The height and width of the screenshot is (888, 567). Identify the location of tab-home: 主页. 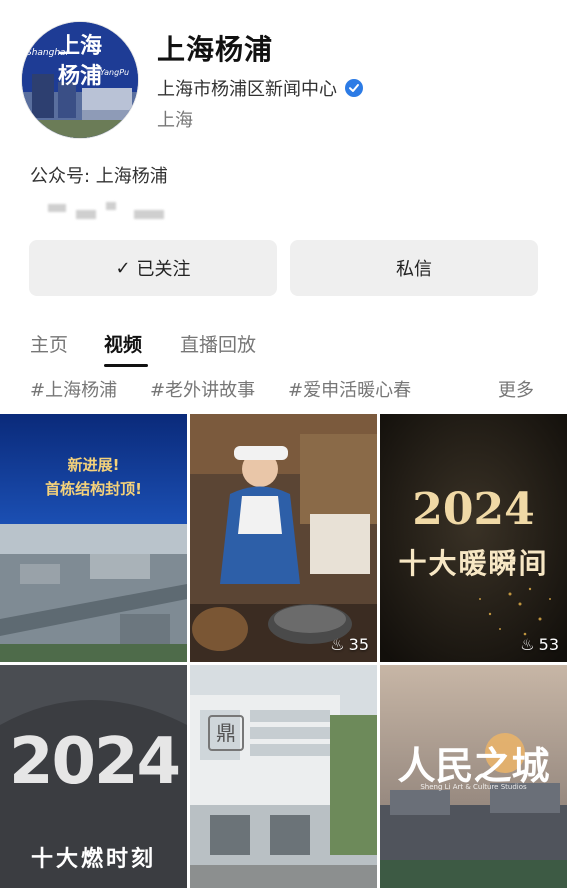
(49, 343).